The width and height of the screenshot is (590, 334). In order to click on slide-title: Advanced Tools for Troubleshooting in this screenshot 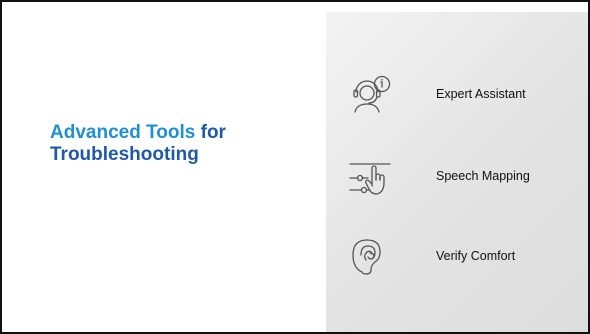, I will do `click(175, 144)`.